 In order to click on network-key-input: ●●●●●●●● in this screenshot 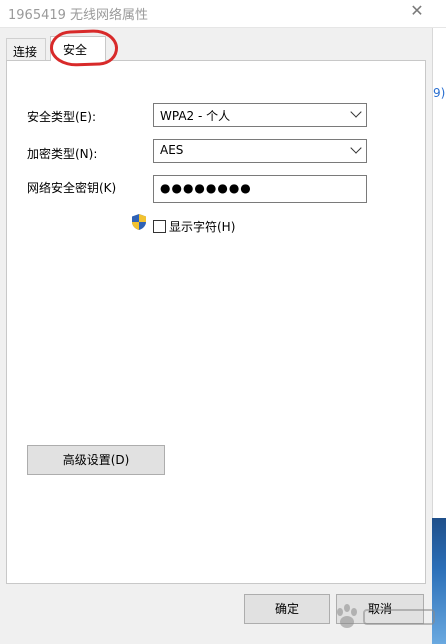, I will do `click(260, 189)`.